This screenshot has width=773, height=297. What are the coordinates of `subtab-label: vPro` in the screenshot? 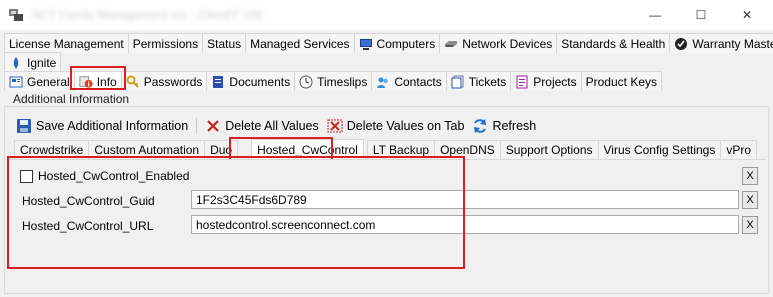 It's located at (739, 150).